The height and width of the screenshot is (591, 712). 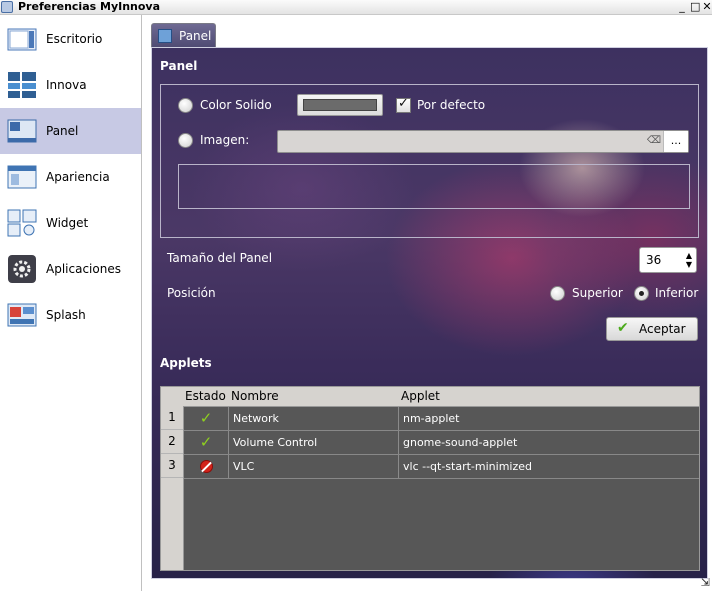 I want to click on row-number: 2, so click(x=172, y=442).